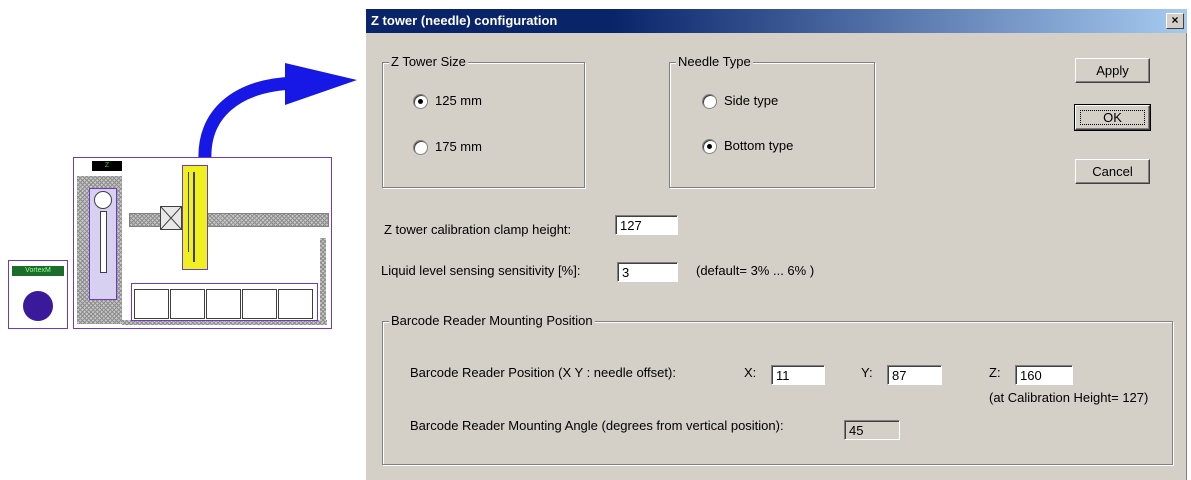  I want to click on instrument-frame: Z, so click(202, 243).